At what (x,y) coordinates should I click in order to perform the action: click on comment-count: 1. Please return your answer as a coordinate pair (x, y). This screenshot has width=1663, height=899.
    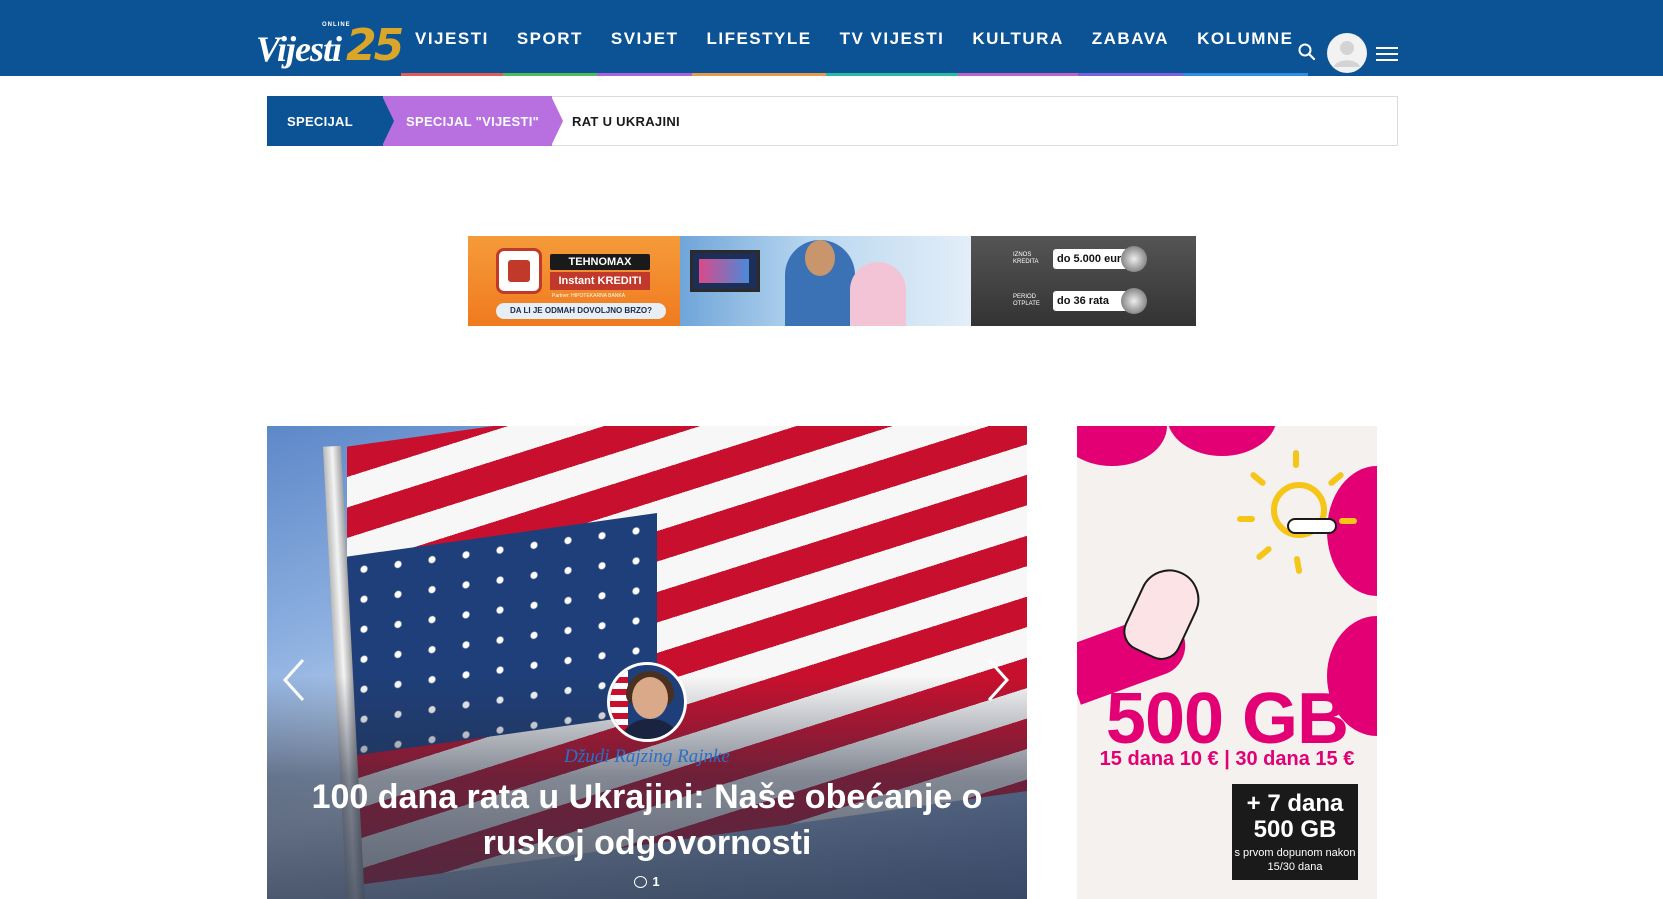
    Looking at the image, I should click on (647, 881).